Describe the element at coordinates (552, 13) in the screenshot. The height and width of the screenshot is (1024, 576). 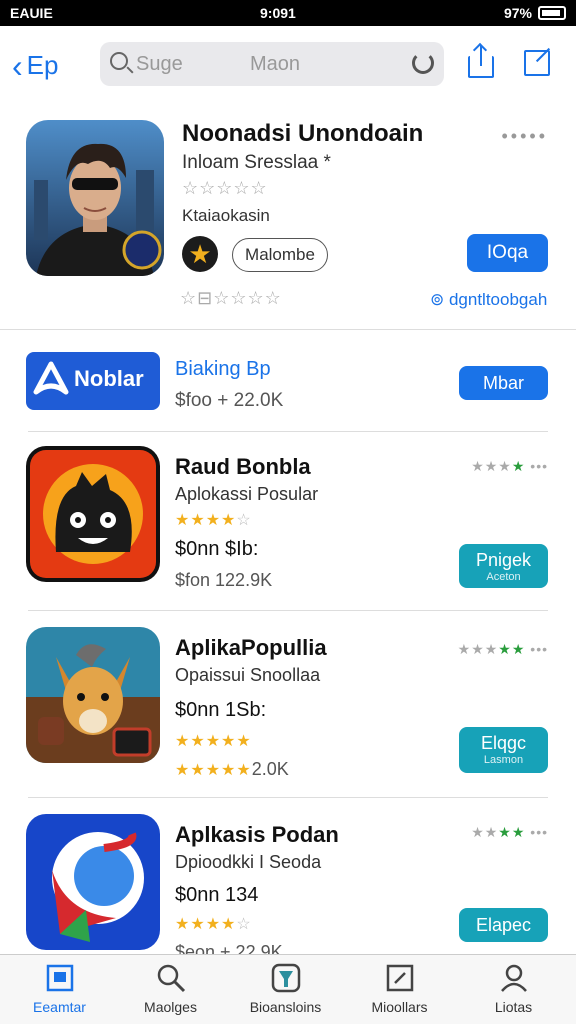
I see `battery-icon` at that location.